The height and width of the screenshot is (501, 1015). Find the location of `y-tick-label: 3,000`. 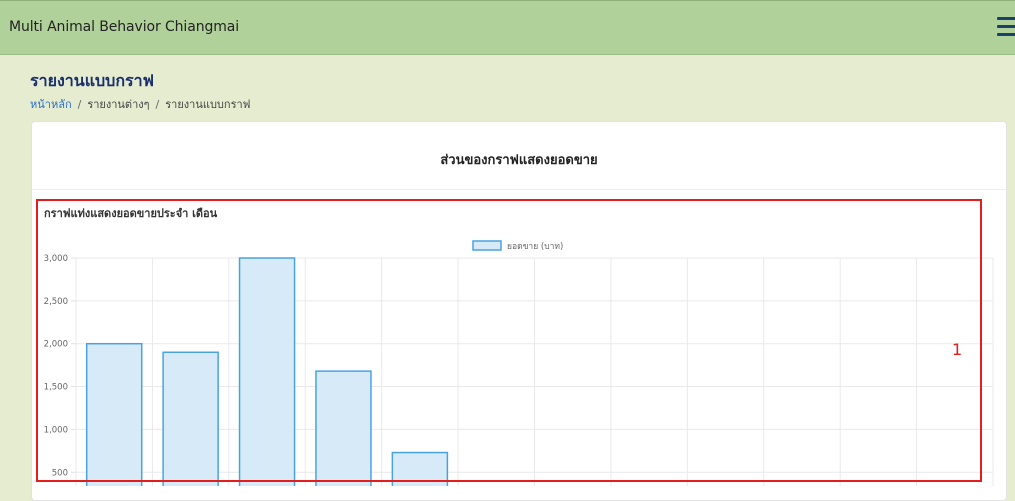

y-tick-label: 3,000 is located at coordinates (56, 259).